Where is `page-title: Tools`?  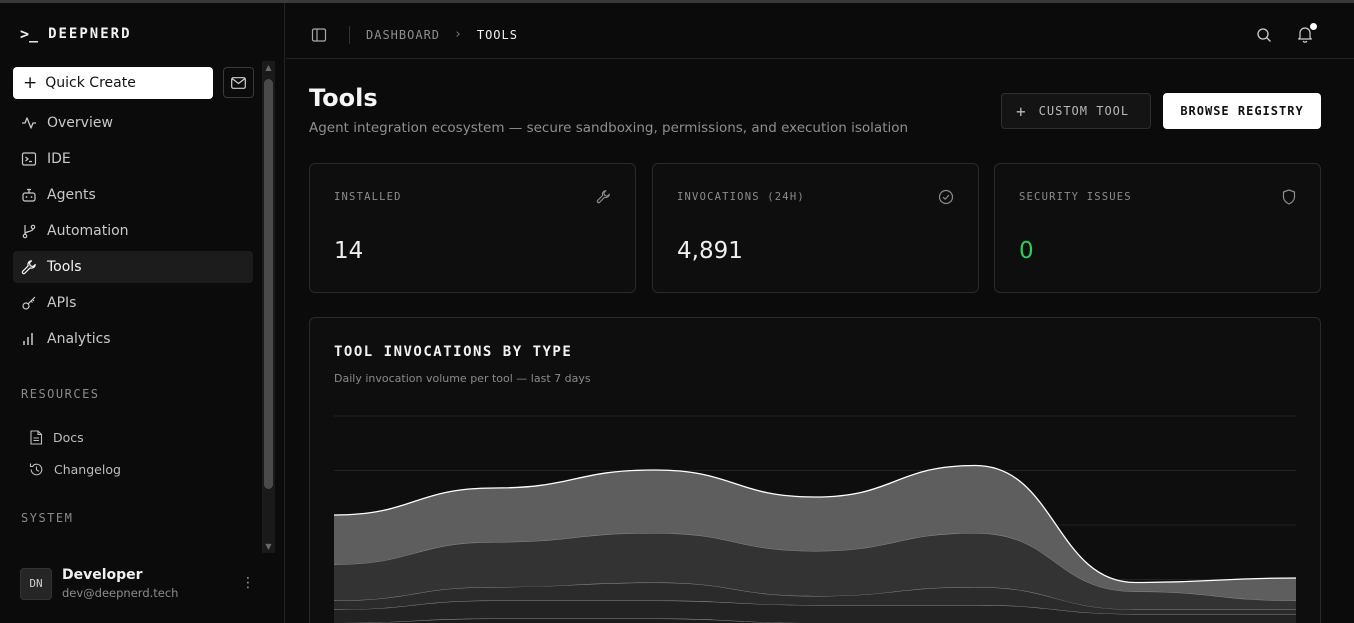 page-title: Tools is located at coordinates (343, 98).